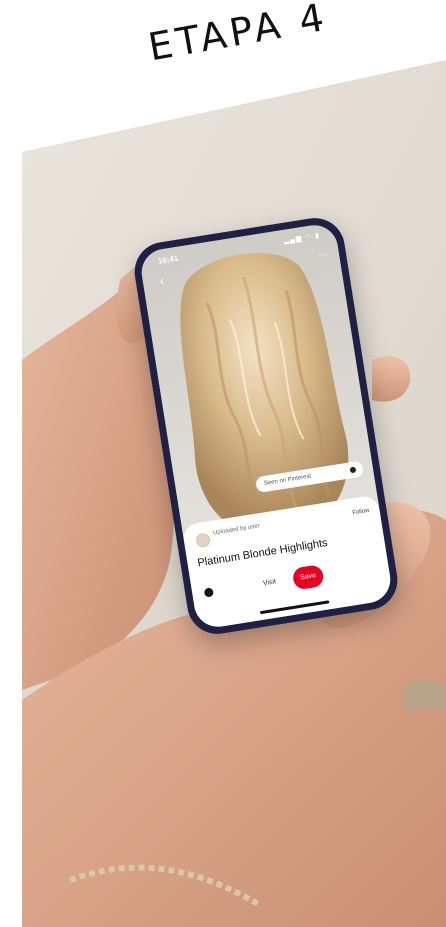  I want to click on avatar, so click(203, 540).